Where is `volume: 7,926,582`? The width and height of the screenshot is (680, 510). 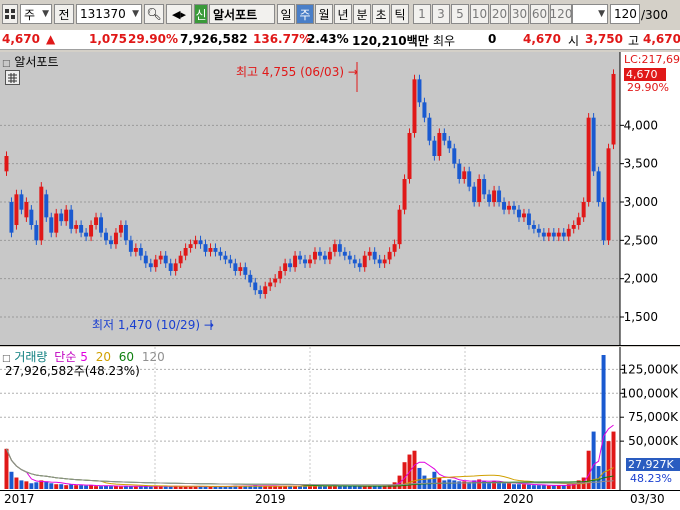
volume: 7,926,582 is located at coordinates (214, 39).